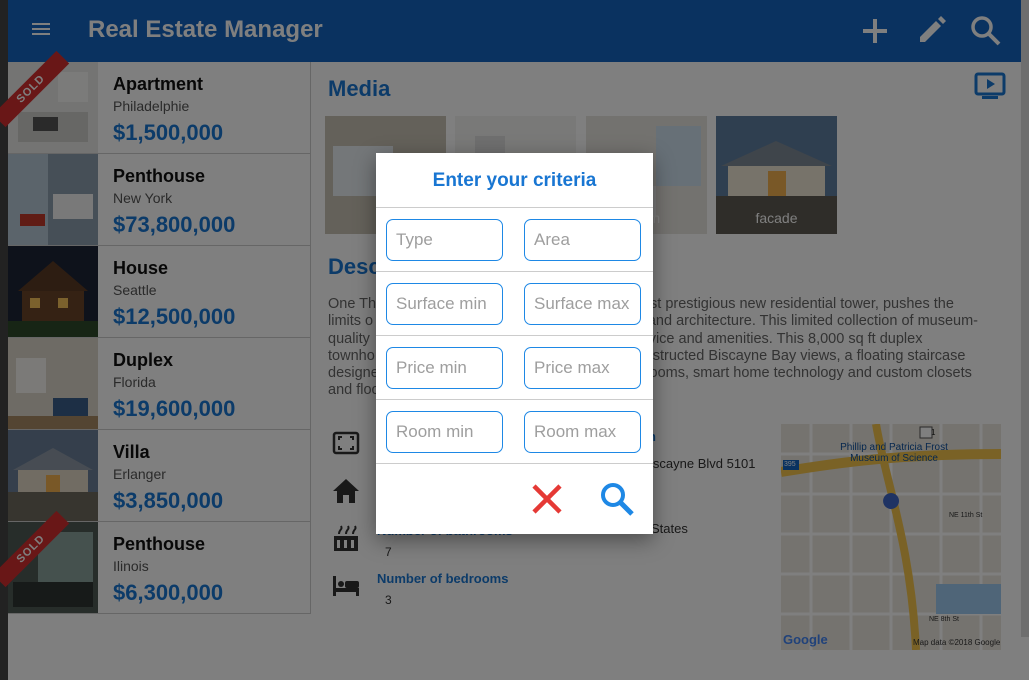 Image resolution: width=1029 pixels, height=680 pixels. What do you see at coordinates (617, 499) in the screenshot?
I see `search-button` at bounding box center [617, 499].